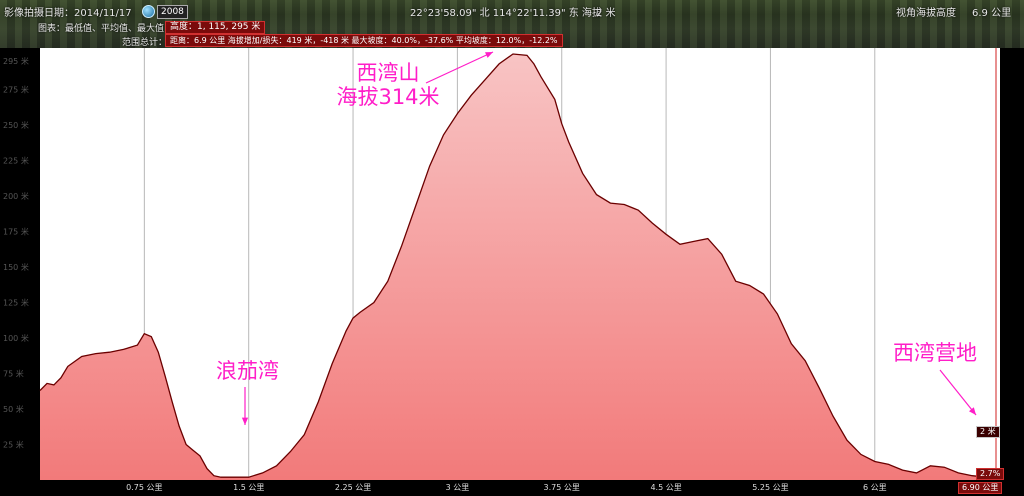  What do you see at coordinates (875, 487) in the screenshot?
I see `x-tick-label: 6 公里` at bounding box center [875, 487].